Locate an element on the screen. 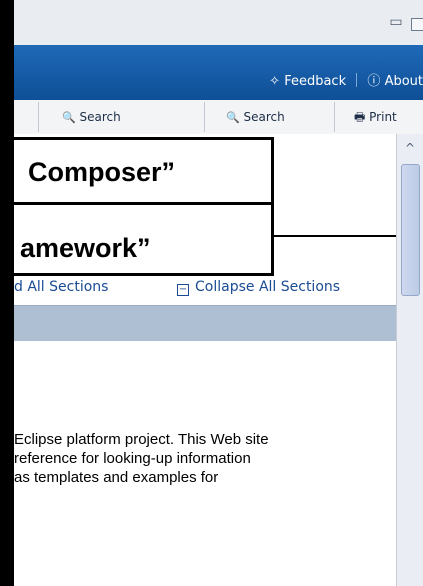  header-links: ✧ Feedback ⓘ About is located at coordinates (346, 79).